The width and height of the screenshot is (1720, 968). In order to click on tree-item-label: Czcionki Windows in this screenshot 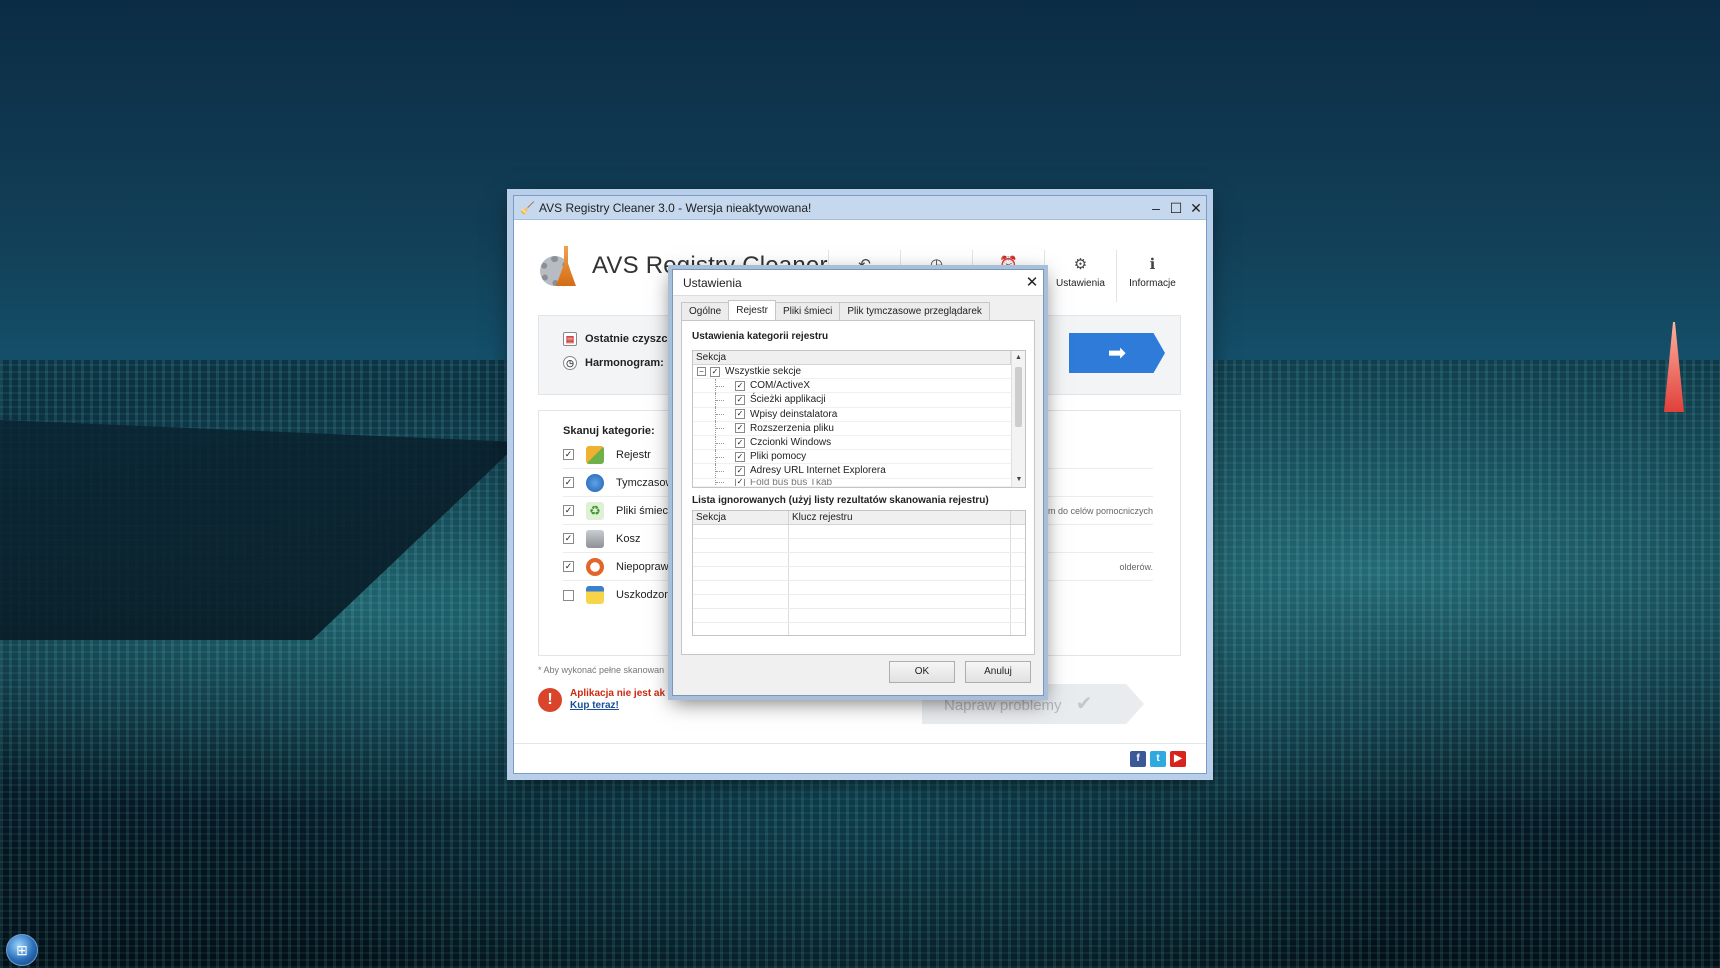, I will do `click(791, 443)`.